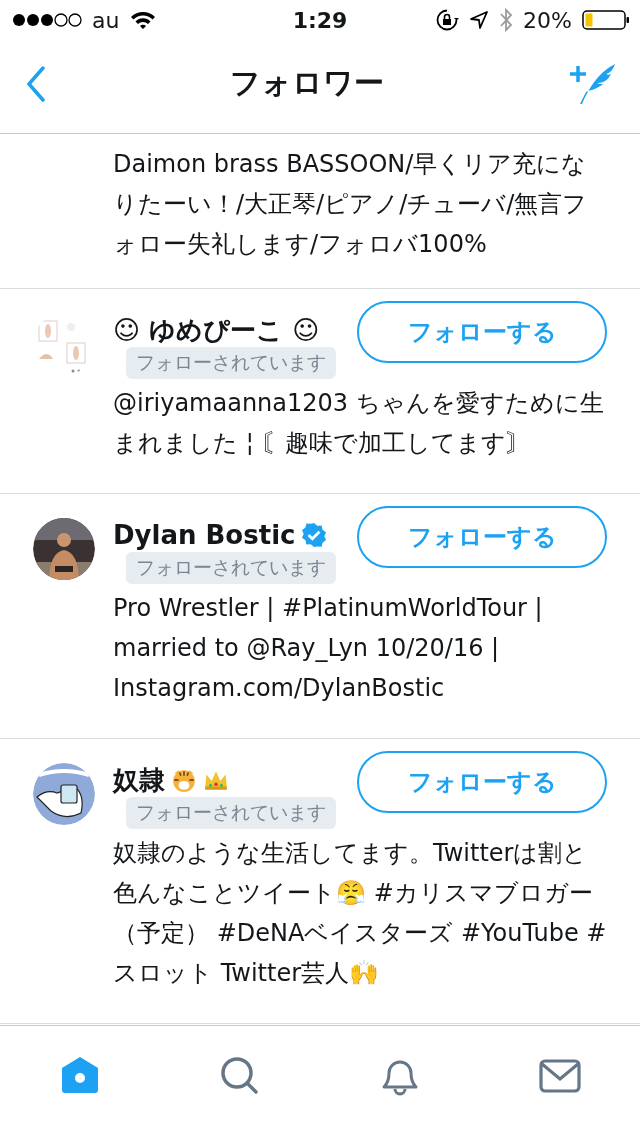 This screenshot has height=1136, width=640. I want to click on compose-button, so click(592, 83).